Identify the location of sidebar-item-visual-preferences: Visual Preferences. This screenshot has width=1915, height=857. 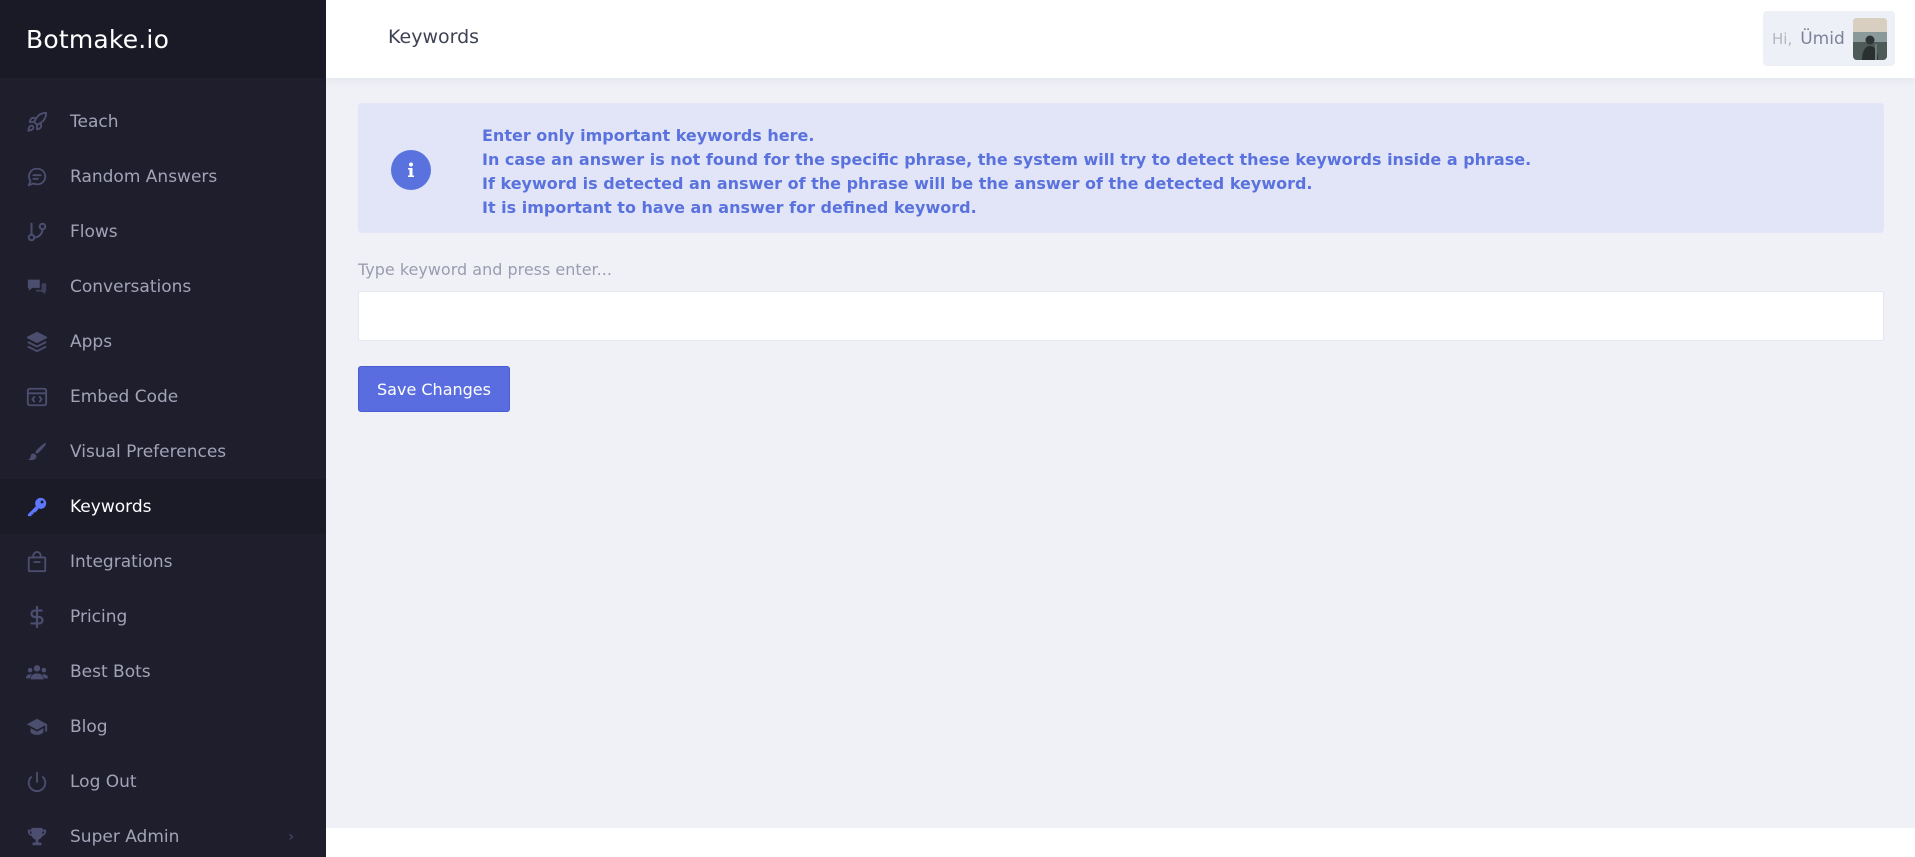
(163, 451).